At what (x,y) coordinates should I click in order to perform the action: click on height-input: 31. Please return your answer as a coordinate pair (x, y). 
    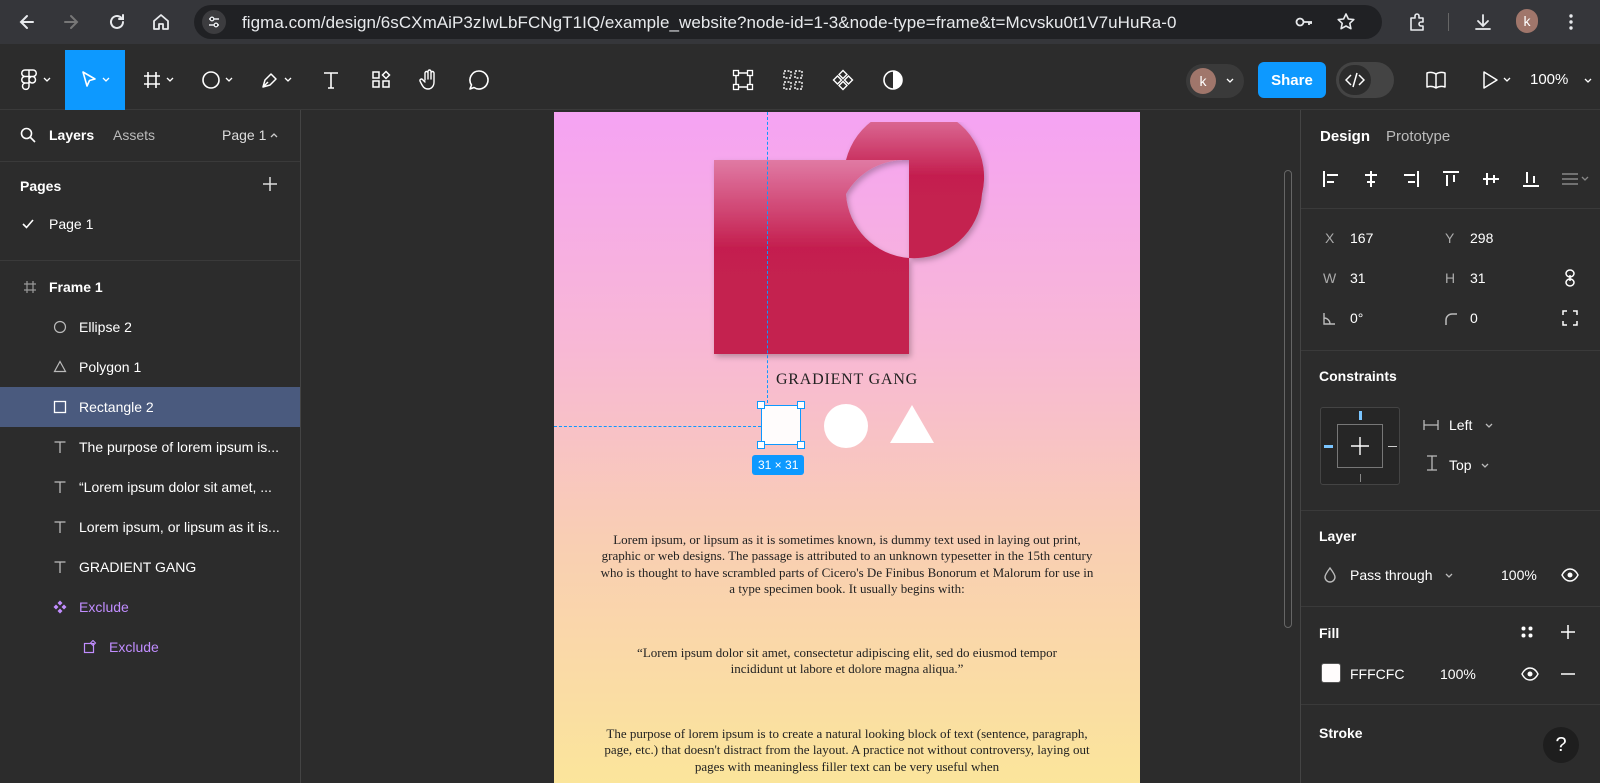
    Looking at the image, I should click on (1478, 278).